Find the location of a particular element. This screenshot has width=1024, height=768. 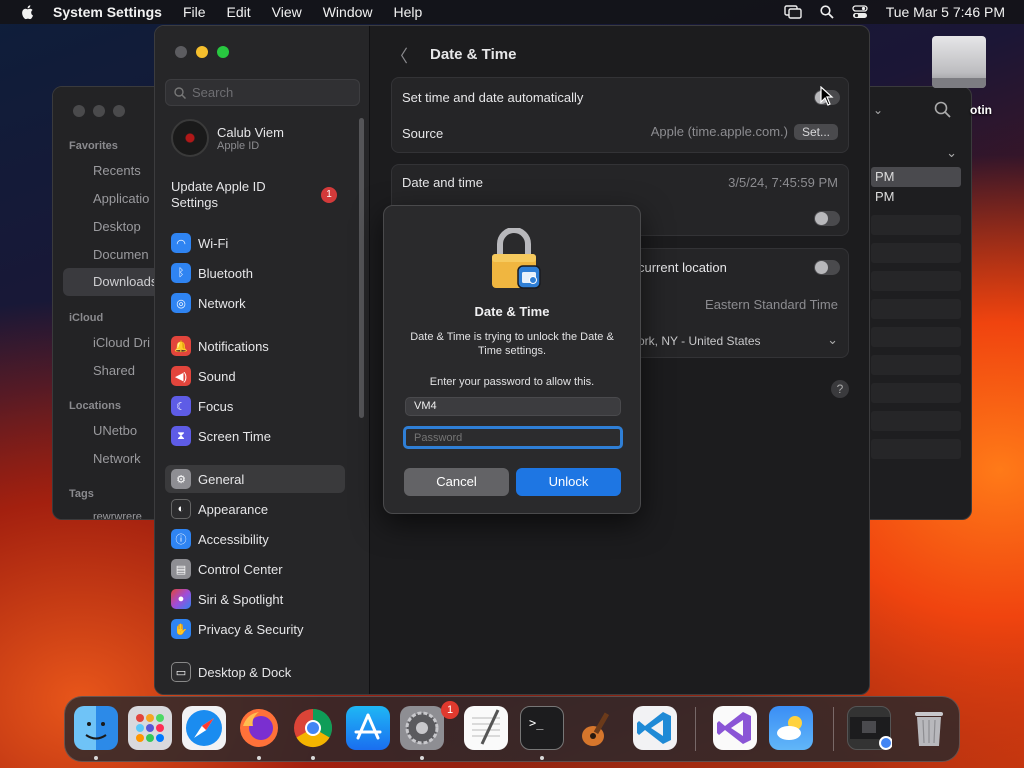

finder-item-unetbootin: UNetbo is located at coordinates (115, 430).